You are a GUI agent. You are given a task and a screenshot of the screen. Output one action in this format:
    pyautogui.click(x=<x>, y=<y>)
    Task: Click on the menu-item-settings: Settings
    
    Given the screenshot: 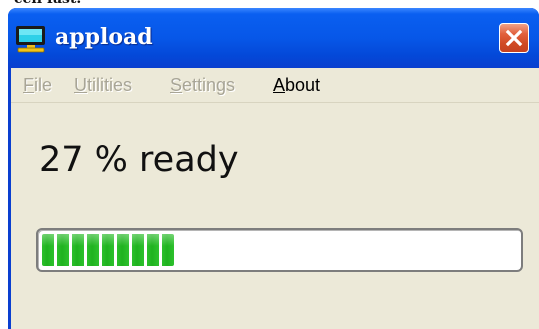 What is the action you would take?
    pyautogui.click(x=202, y=85)
    